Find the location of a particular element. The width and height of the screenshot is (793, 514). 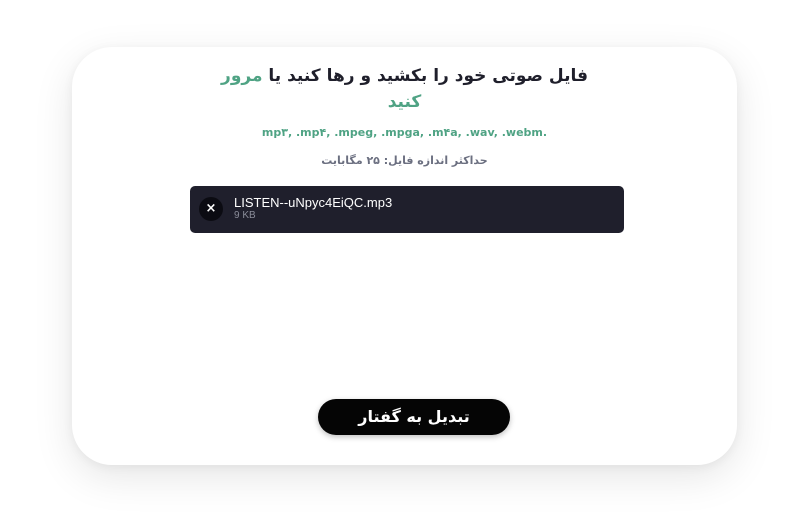

max-file-size: حداکثر اندازه فایل: ۲۵ مگابایت is located at coordinates (404, 160).